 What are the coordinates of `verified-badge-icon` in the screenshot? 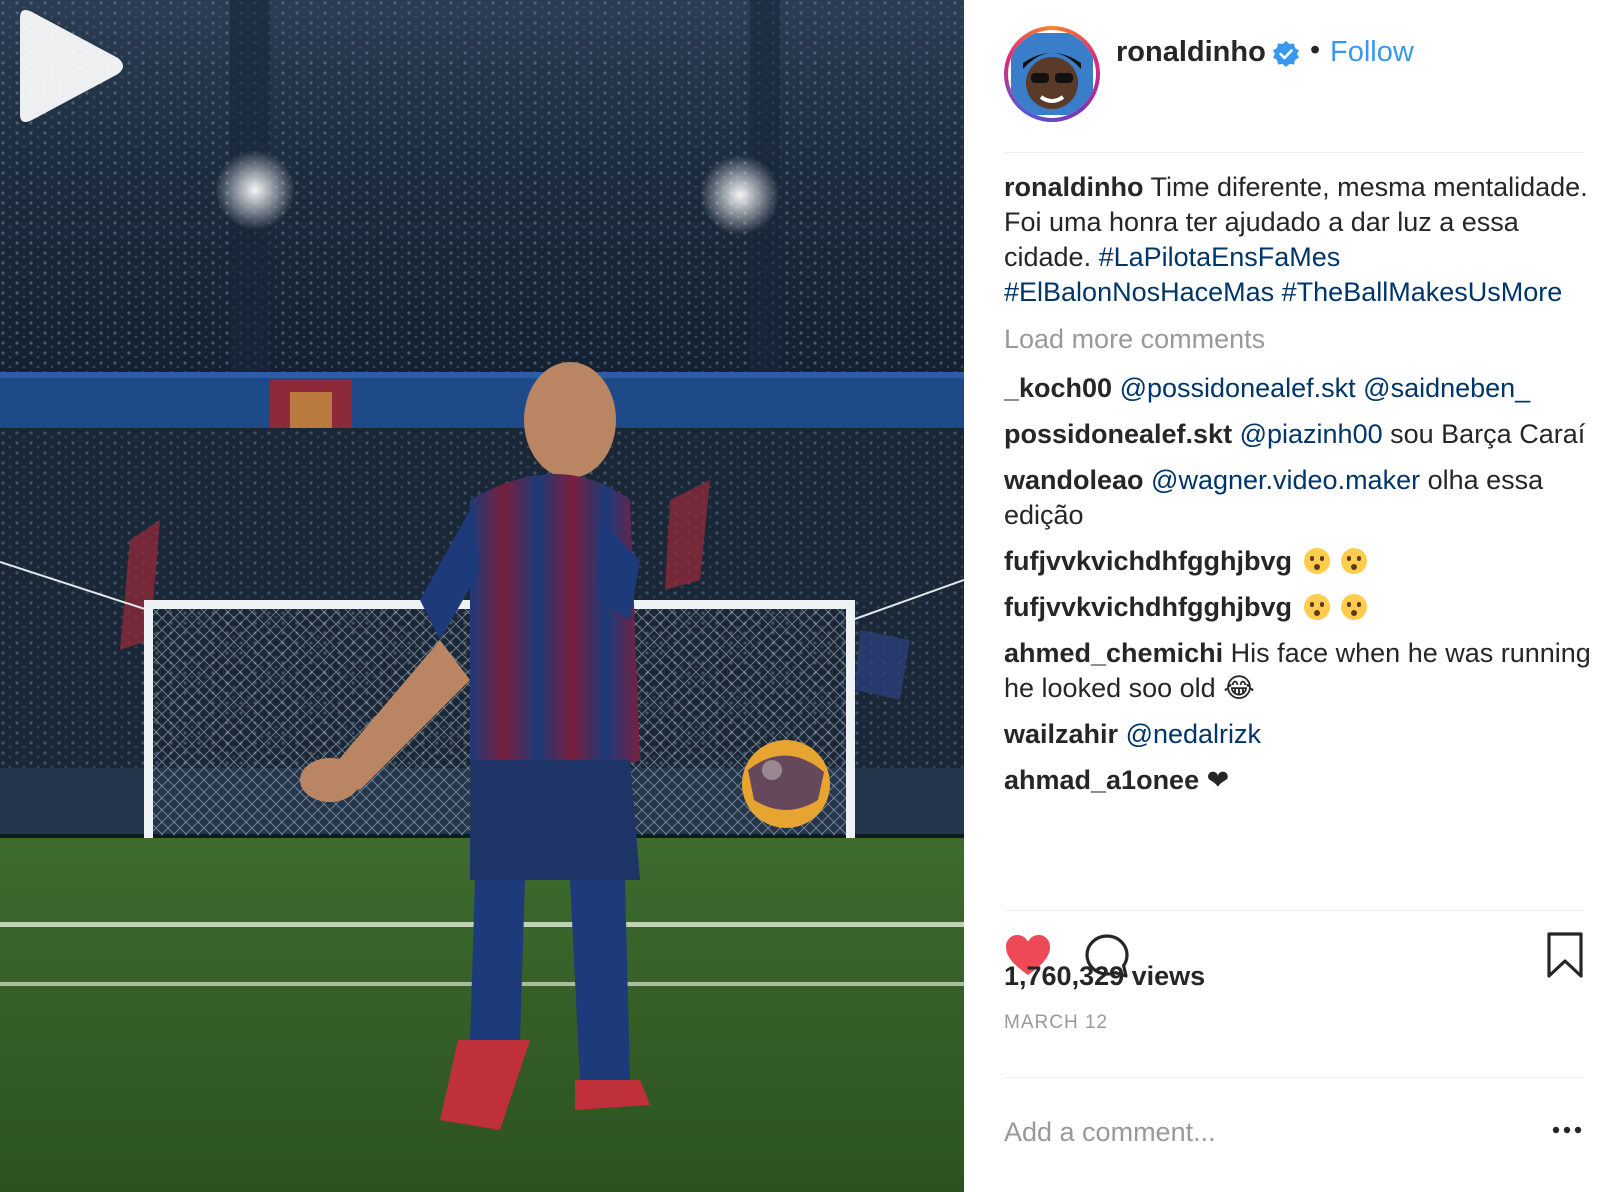 It's located at (1286, 54).